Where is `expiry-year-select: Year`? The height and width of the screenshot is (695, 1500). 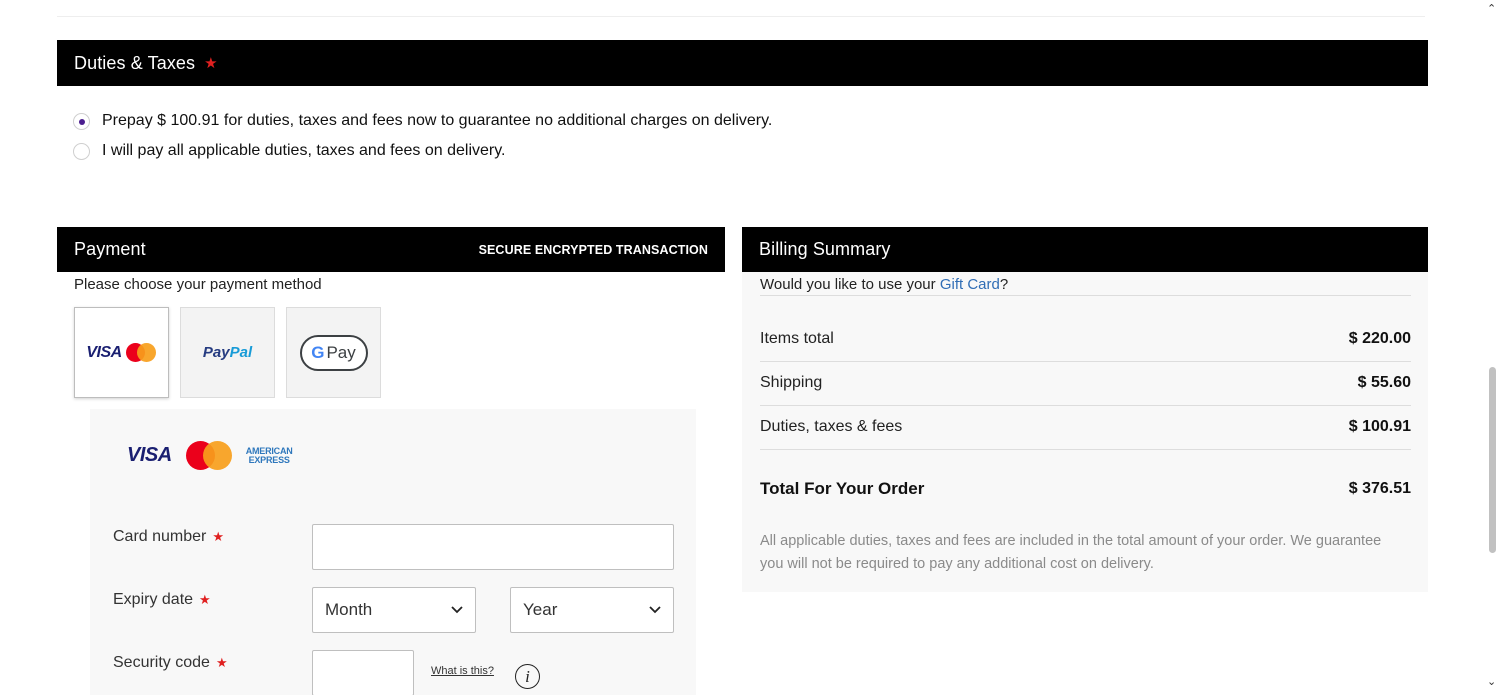 expiry-year-select: Year is located at coordinates (592, 610).